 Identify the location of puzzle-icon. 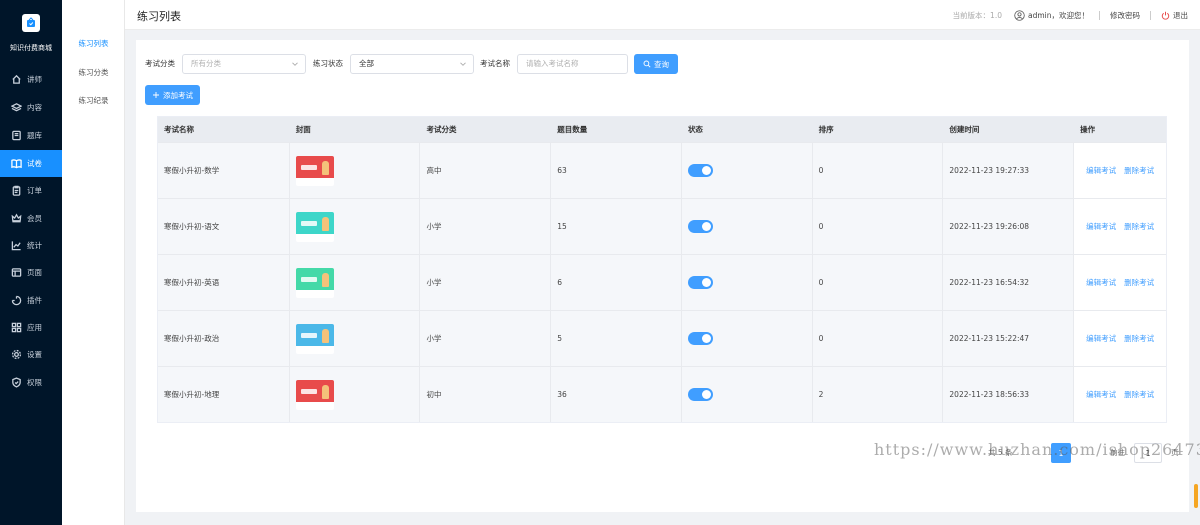
(16, 301).